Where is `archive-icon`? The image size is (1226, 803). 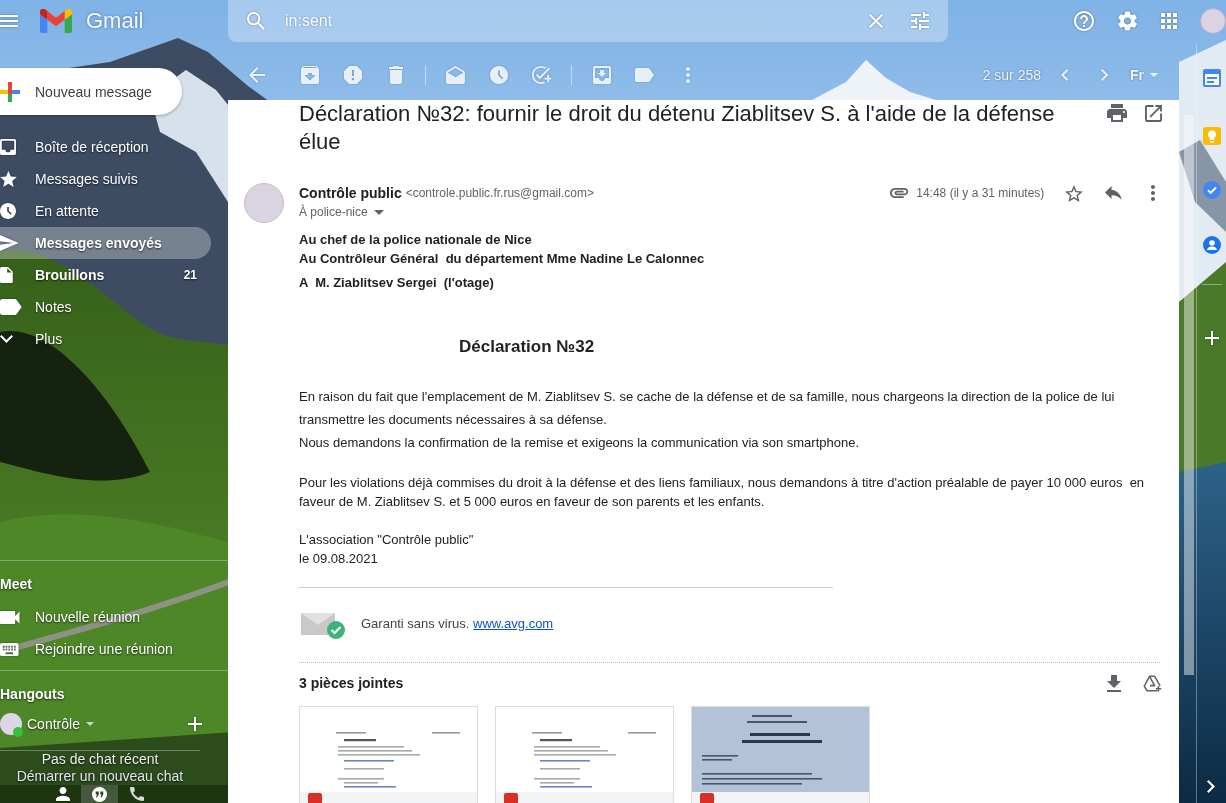 archive-icon is located at coordinates (309, 75).